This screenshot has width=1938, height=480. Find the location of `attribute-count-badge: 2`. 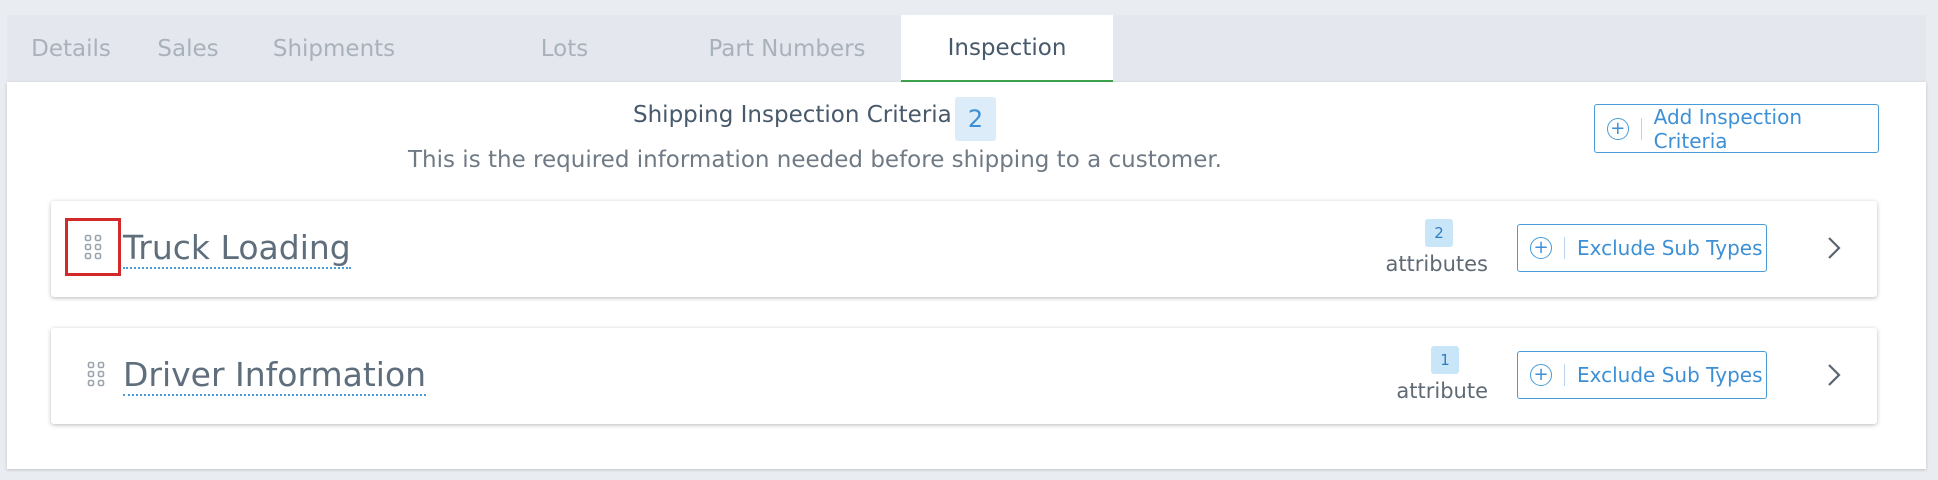

attribute-count-badge: 2 is located at coordinates (1439, 233).